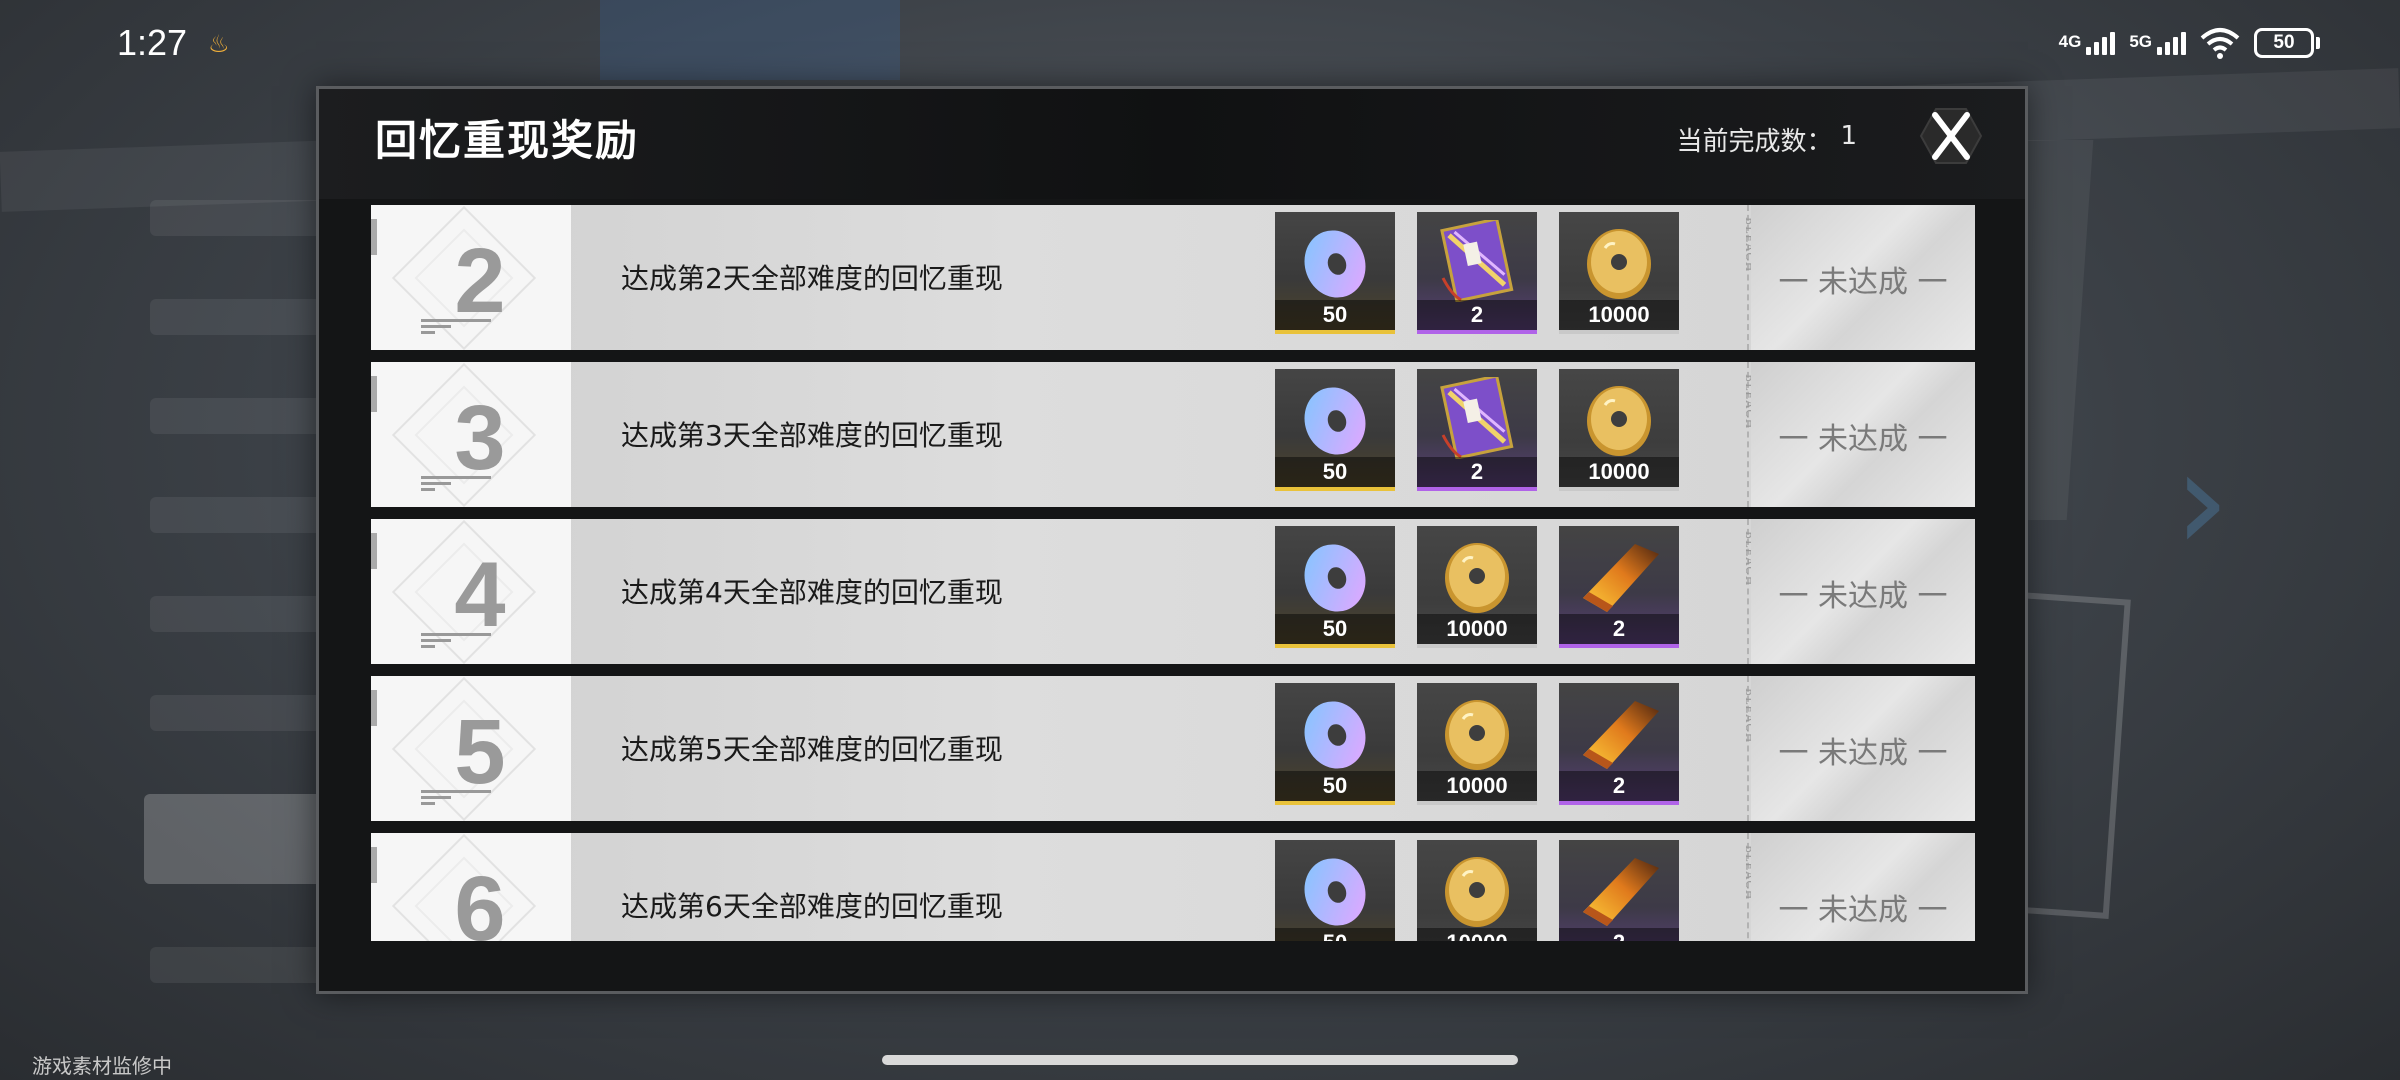 The height and width of the screenshot is (1080, 2400). I want to click on row-index-badge: 6, so click(471, 887).